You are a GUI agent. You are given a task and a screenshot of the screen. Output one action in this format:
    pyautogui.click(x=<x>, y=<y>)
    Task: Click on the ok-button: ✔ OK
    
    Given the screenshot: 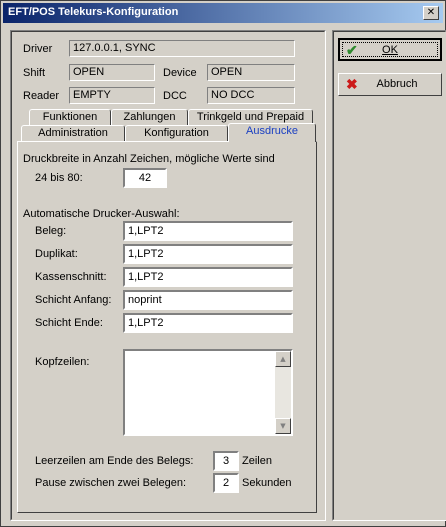 What is the action you would take?
    pyautogui.click(x=390, y=49)
    